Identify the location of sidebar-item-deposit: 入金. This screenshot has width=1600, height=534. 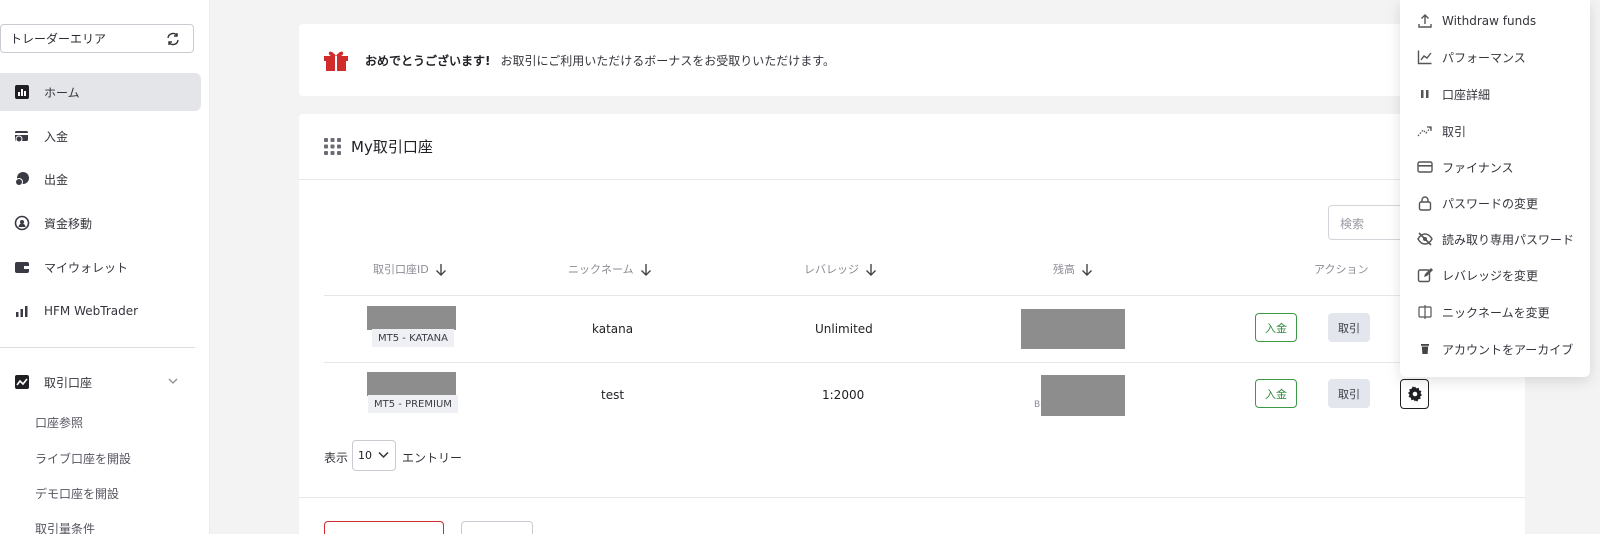
(100, 136).